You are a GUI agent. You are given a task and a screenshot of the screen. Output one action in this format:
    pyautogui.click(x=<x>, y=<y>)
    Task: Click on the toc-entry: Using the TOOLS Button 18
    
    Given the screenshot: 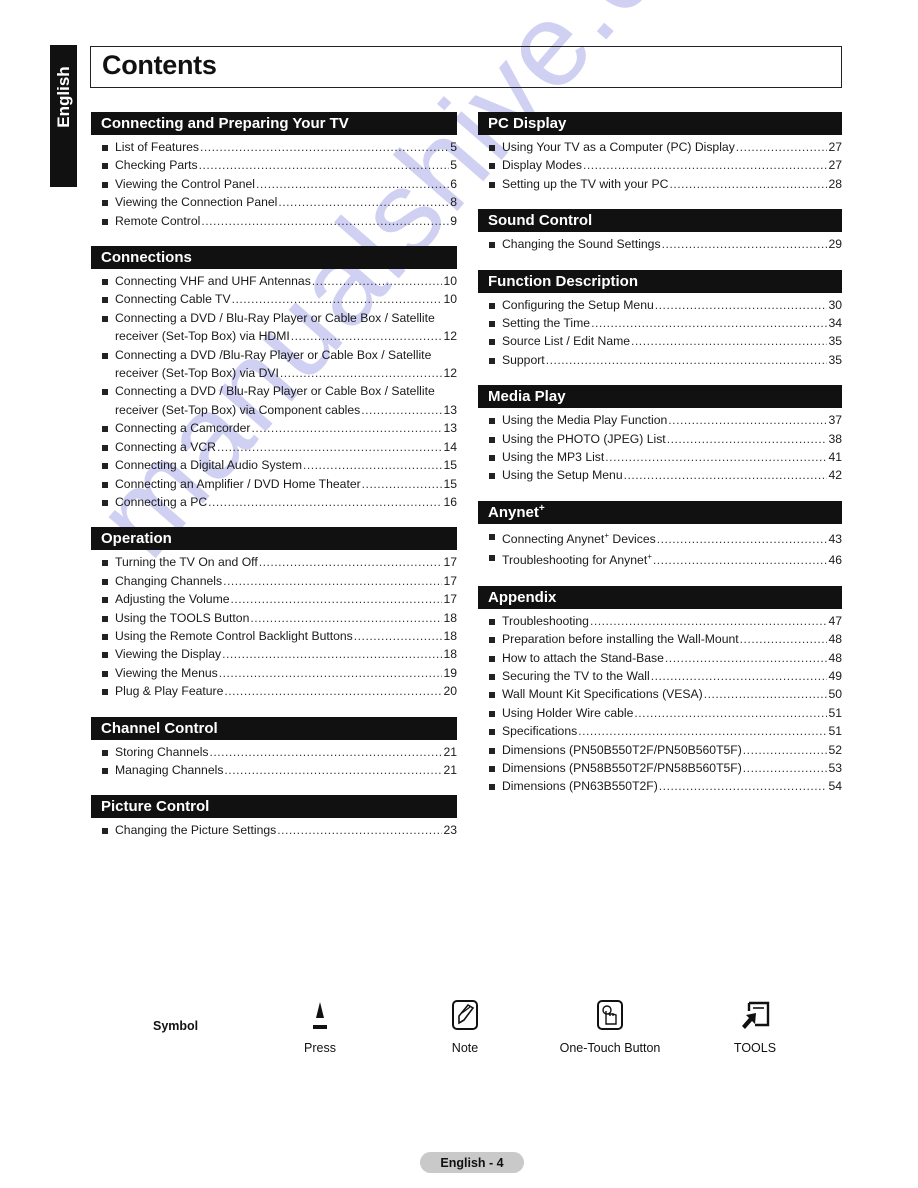 What is the action you would take?
    pyautogui.click(x=274, y=618)
    